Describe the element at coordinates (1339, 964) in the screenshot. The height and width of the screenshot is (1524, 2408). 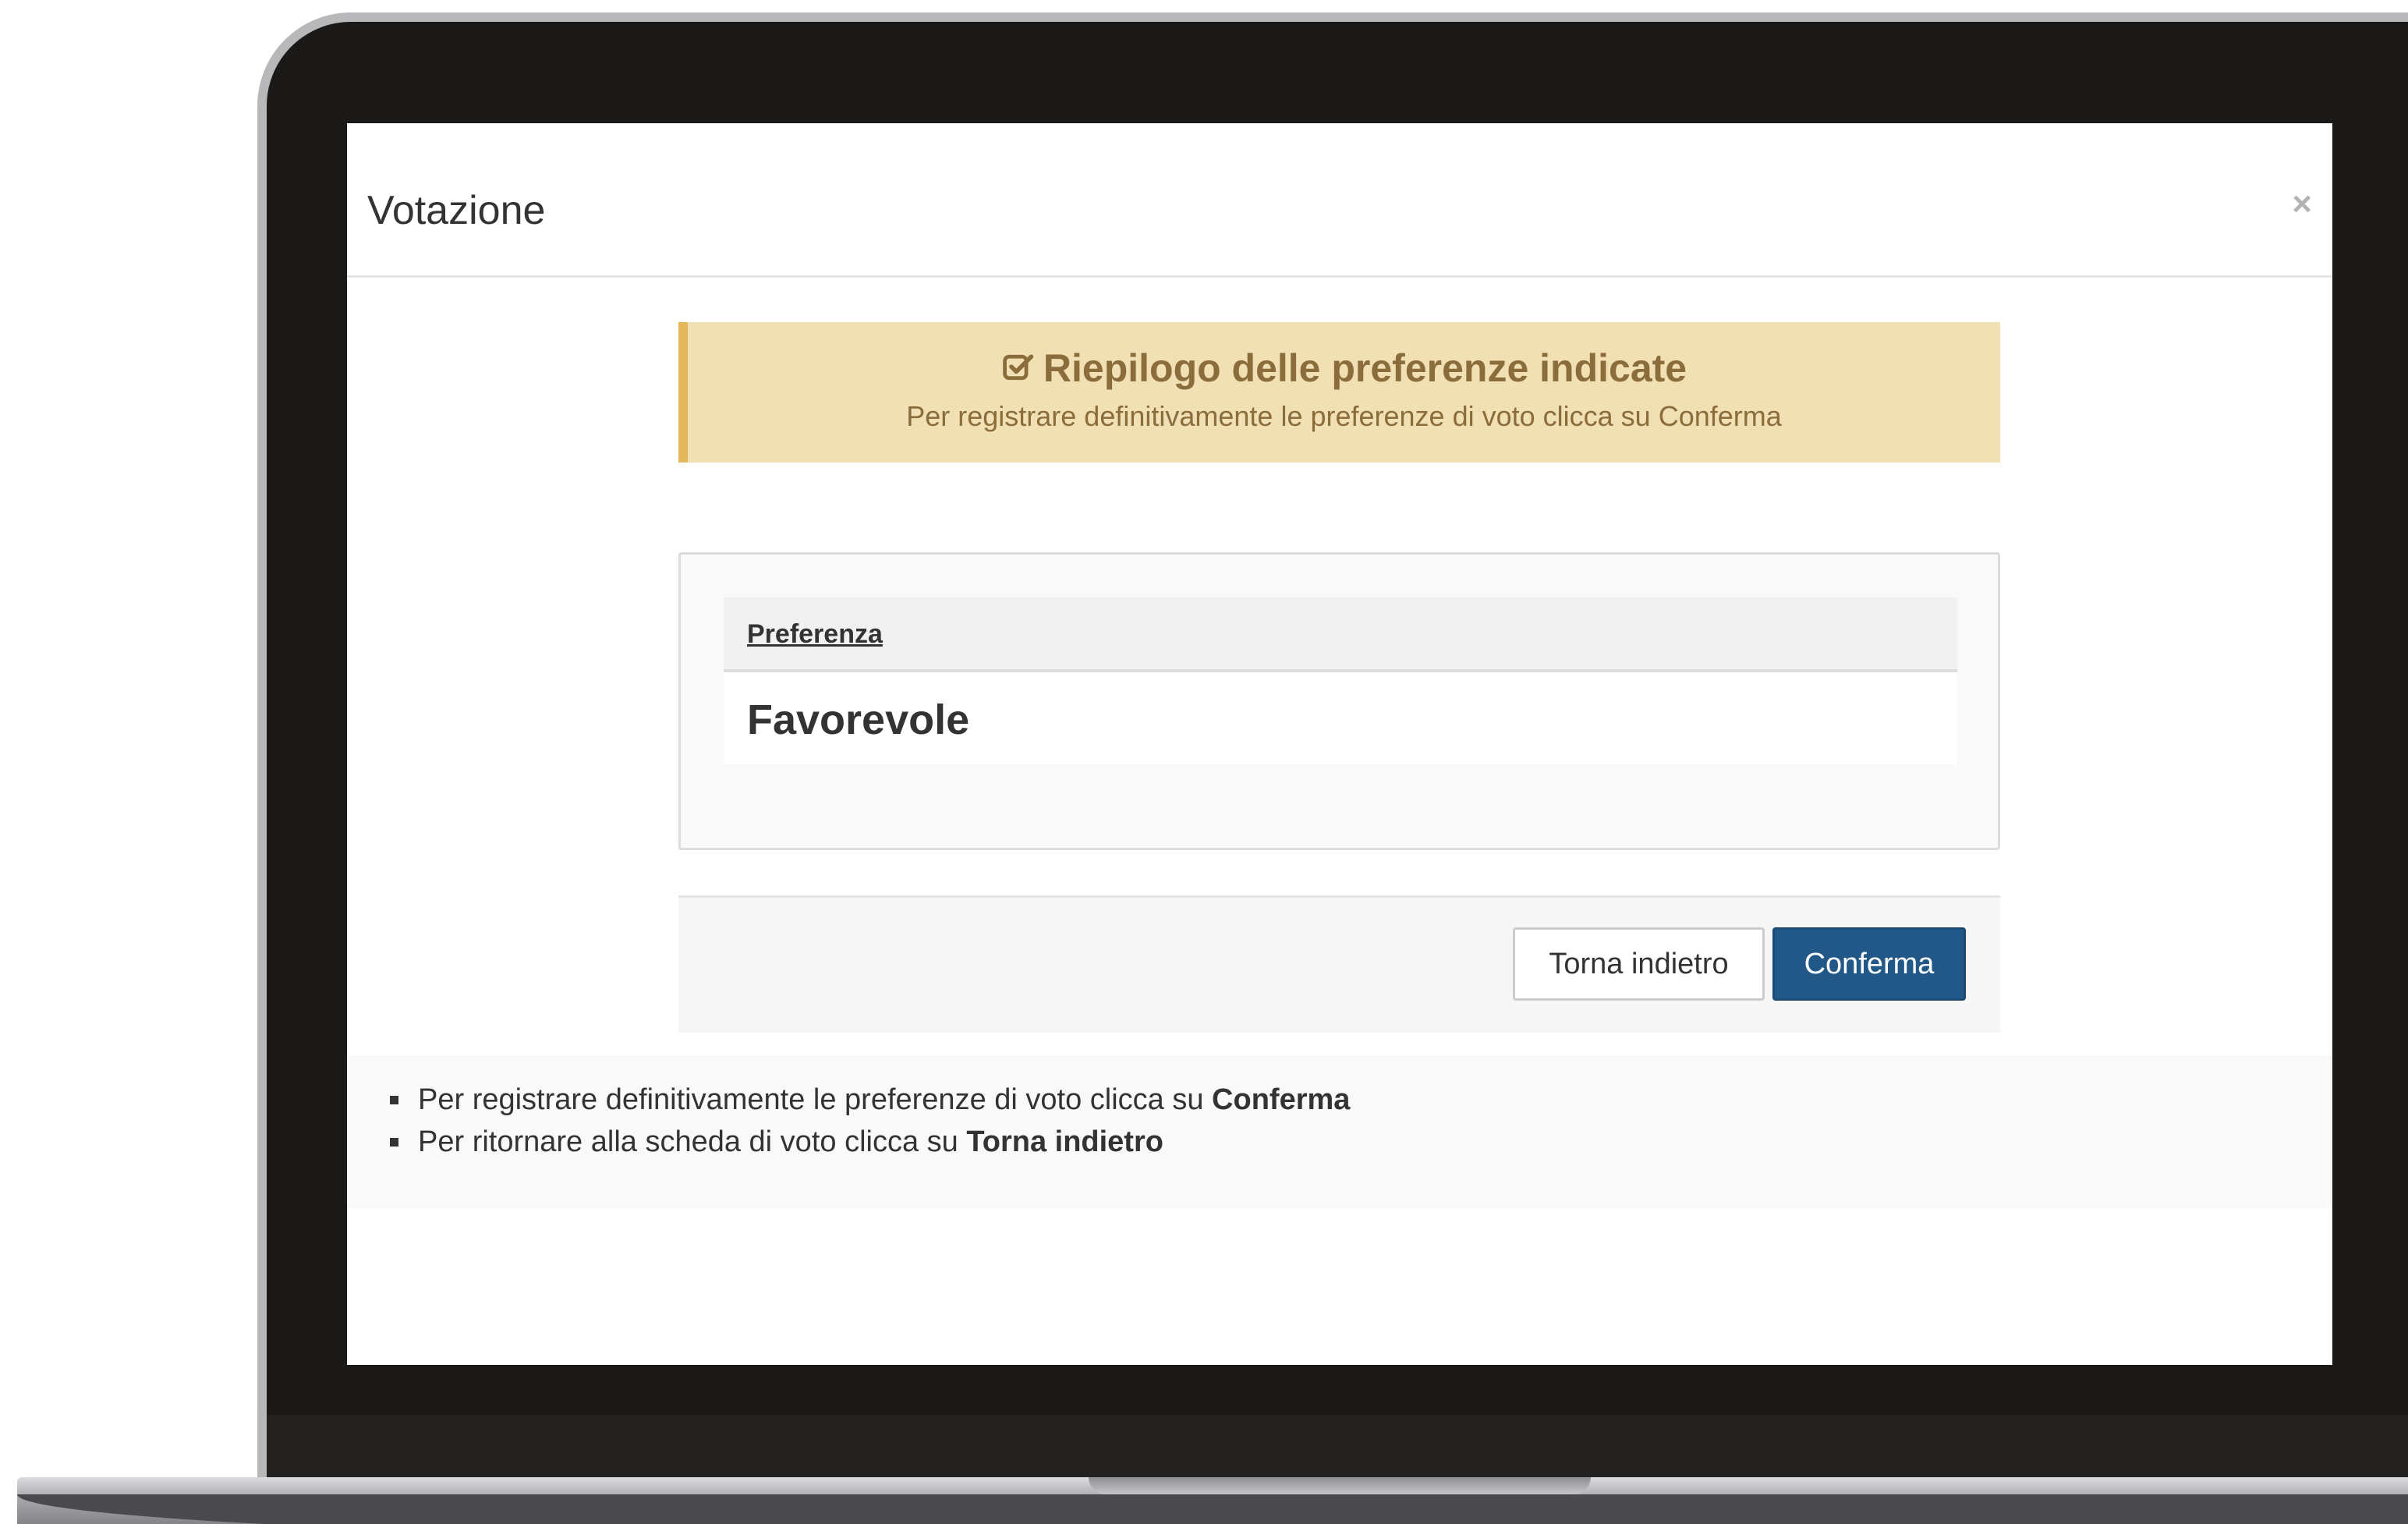
I see `modal-actions: Torna indietro Conferma` at that location.